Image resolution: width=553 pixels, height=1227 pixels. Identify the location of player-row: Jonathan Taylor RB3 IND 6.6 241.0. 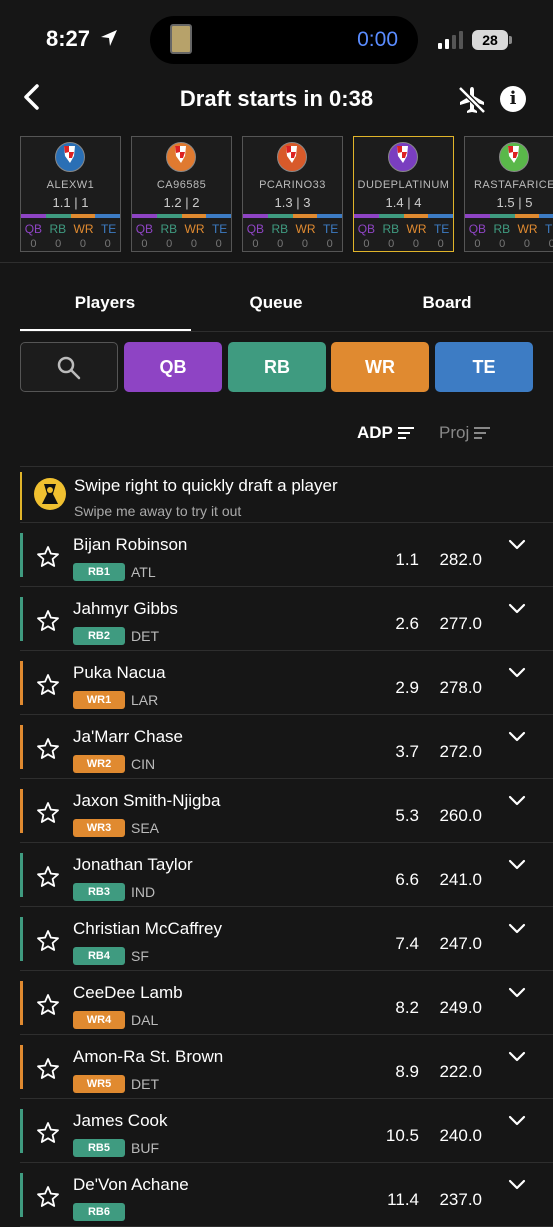
(286, 875).